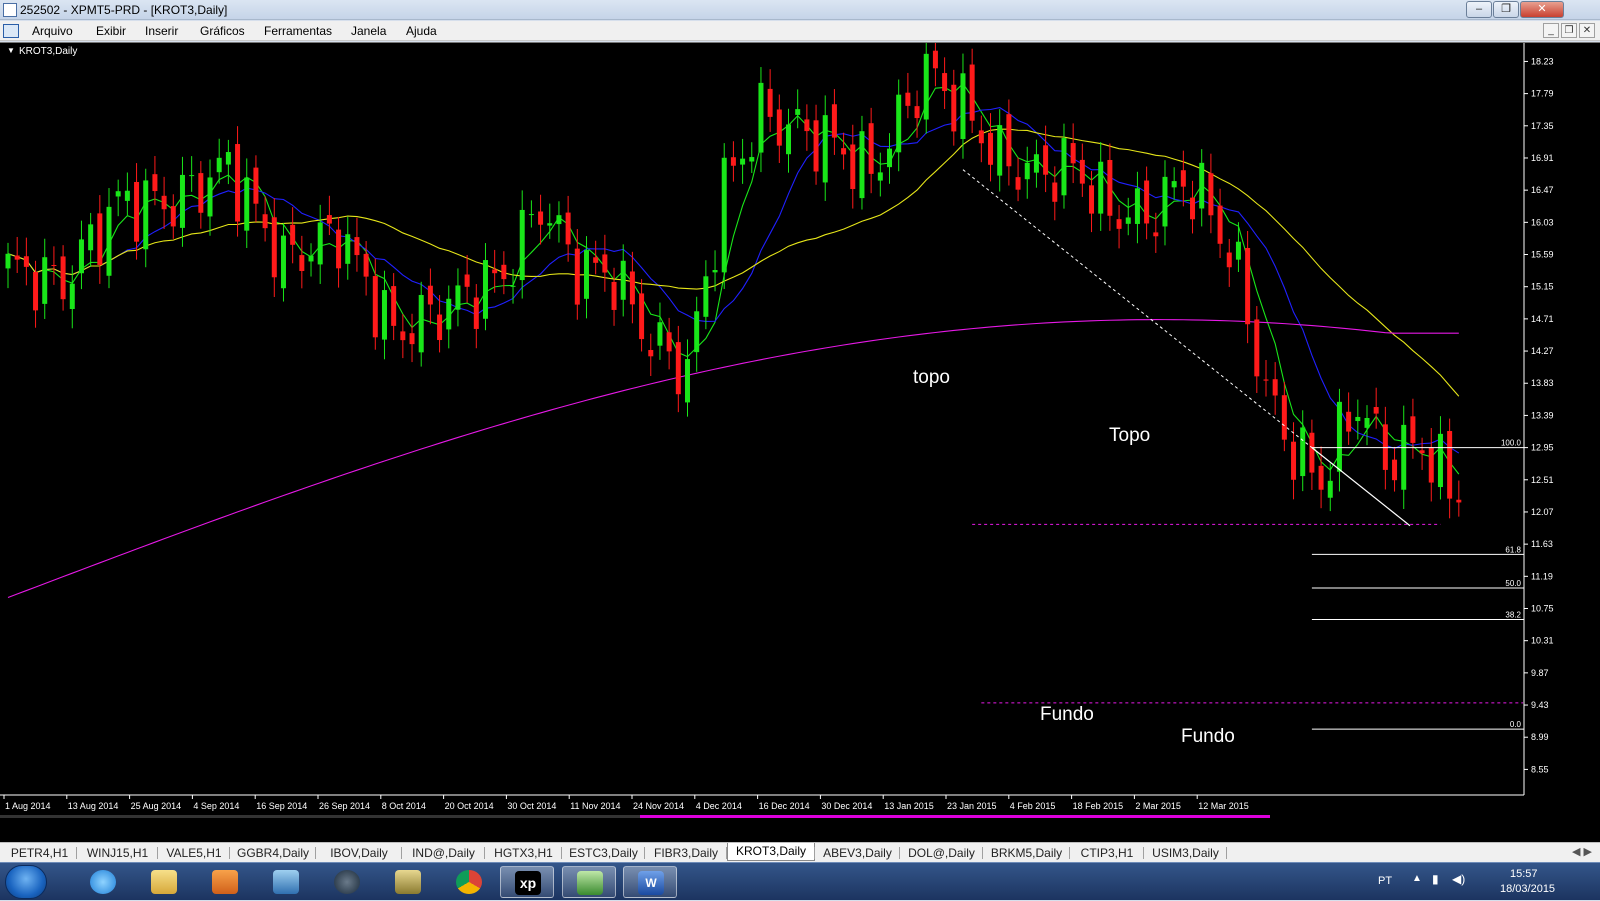  What do you see at coordinates (1542, 9) in the screenshot?
I see `close-button: ✕` at bounding box center [1542, 9].